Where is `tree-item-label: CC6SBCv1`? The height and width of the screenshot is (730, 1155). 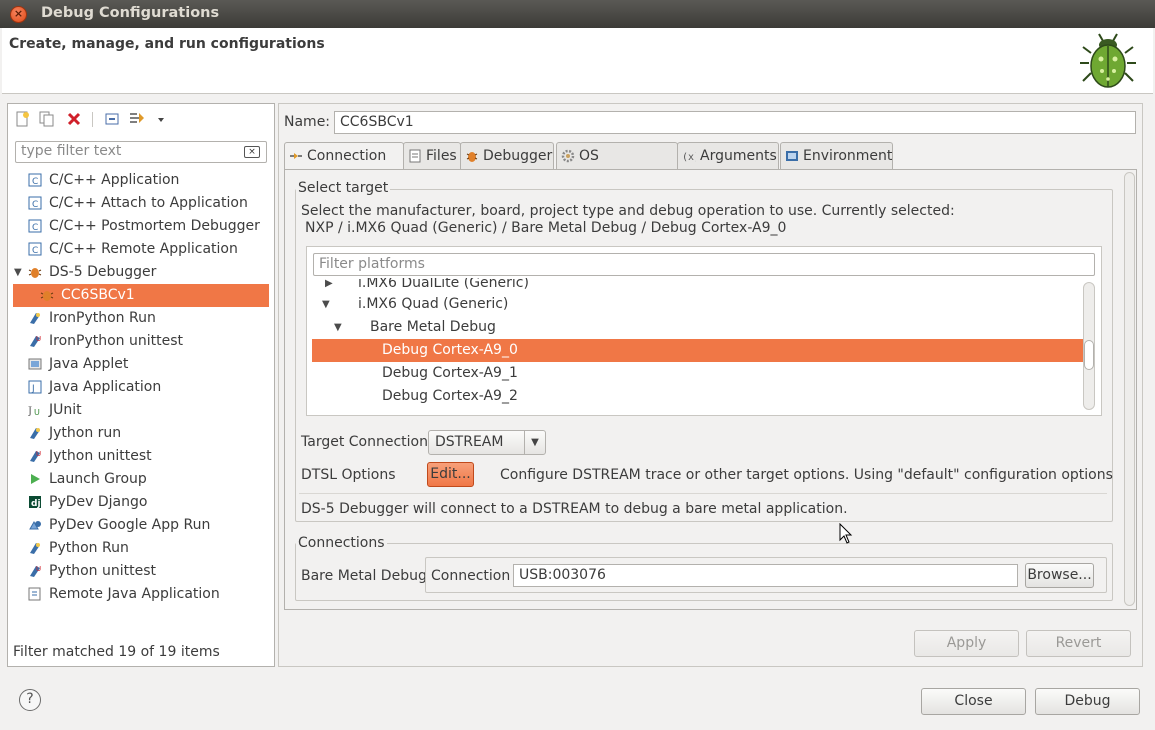
tree-item-label: CC6SBCv1 is located at coordinates (98, 295).